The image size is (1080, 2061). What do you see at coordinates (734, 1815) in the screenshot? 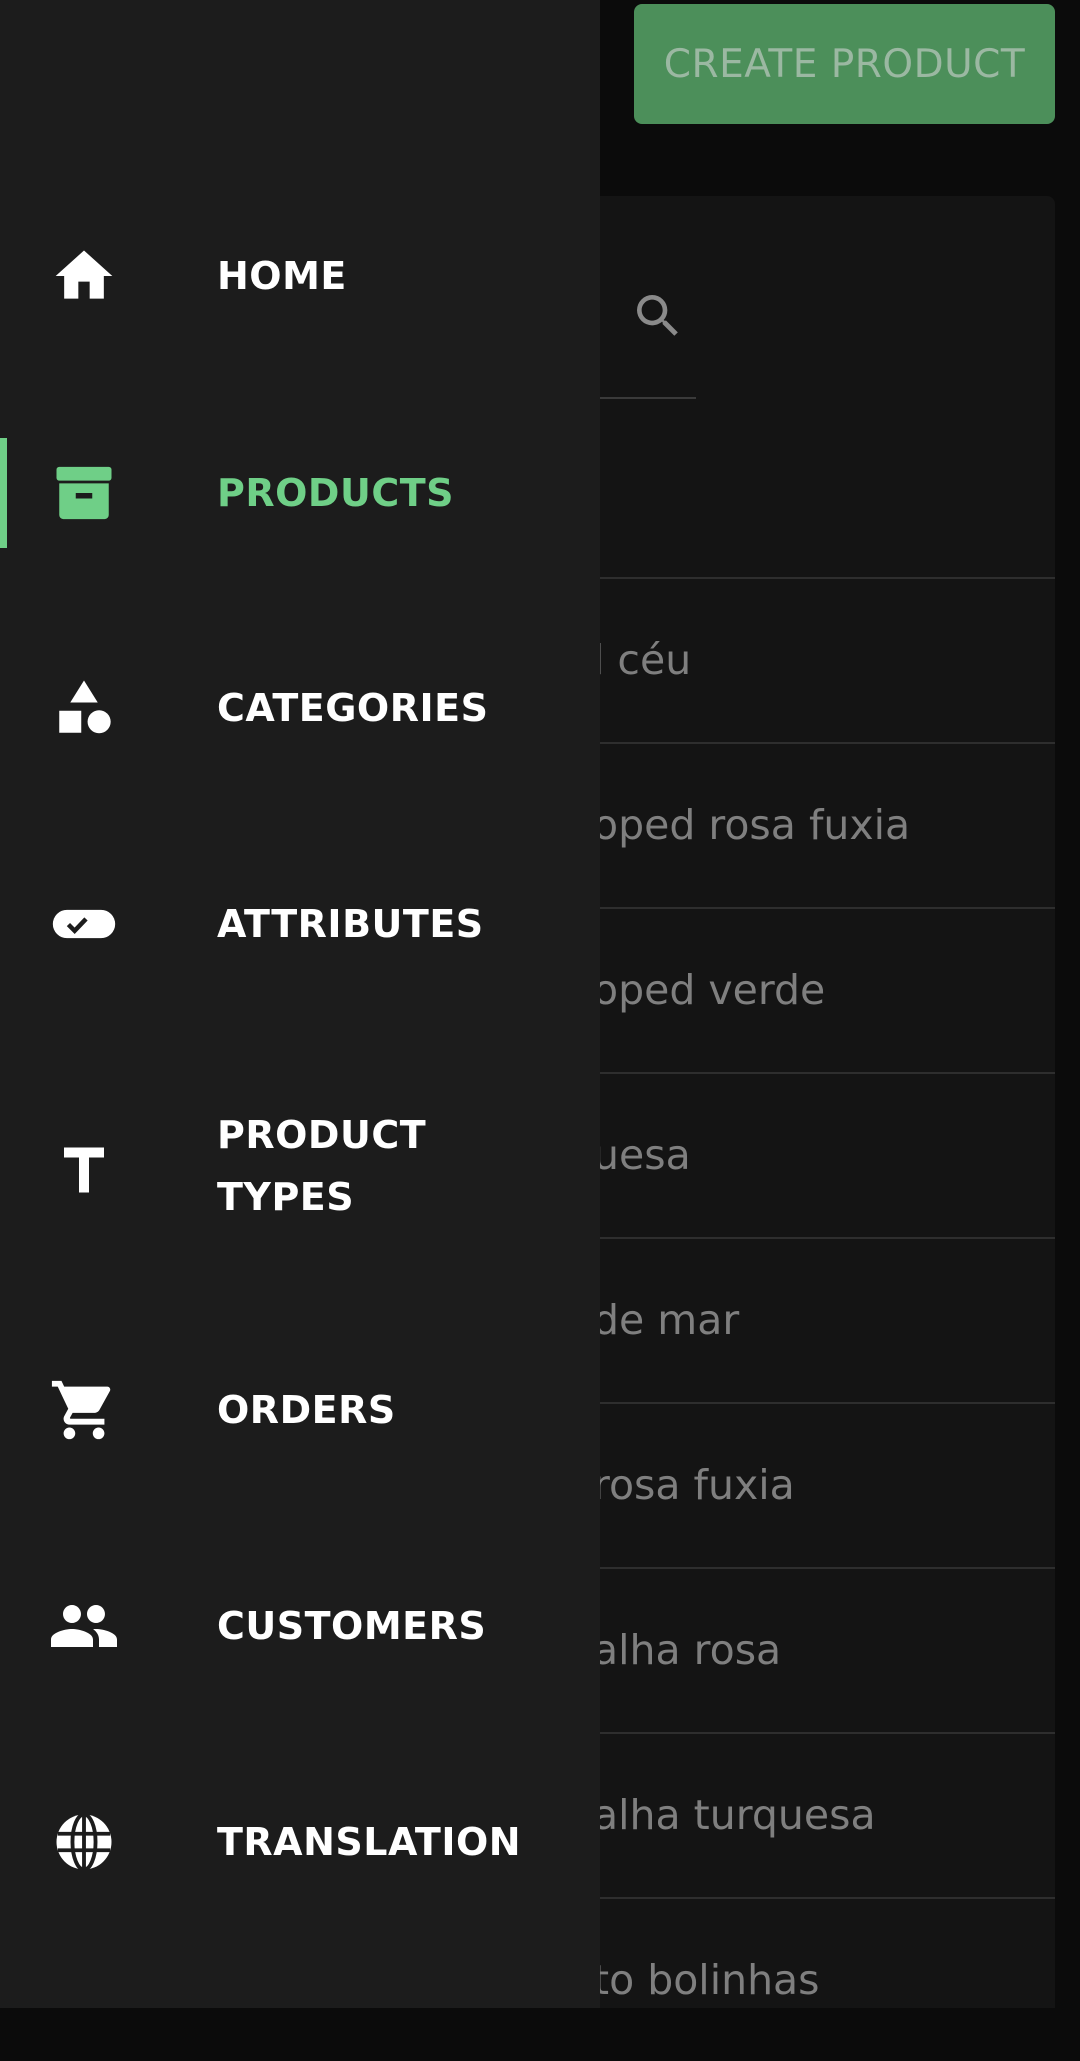
I see `product-name: alha turquesa` at bounding box center [734, 1815].